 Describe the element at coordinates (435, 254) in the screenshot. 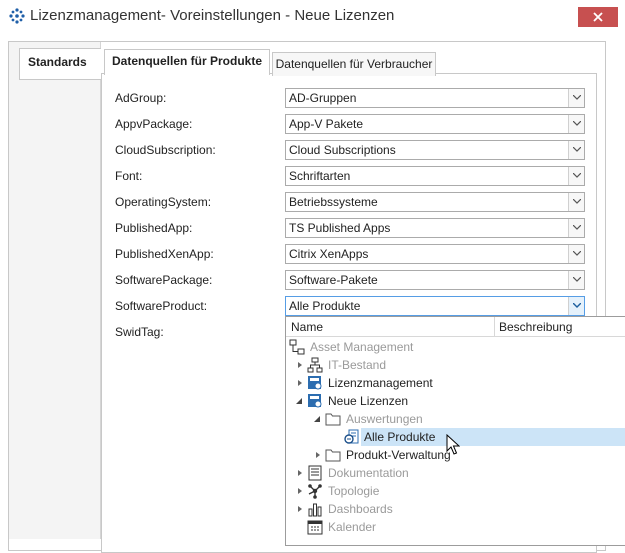

I see `publishedxenapp-combo: Citrix XenApps` at that location.